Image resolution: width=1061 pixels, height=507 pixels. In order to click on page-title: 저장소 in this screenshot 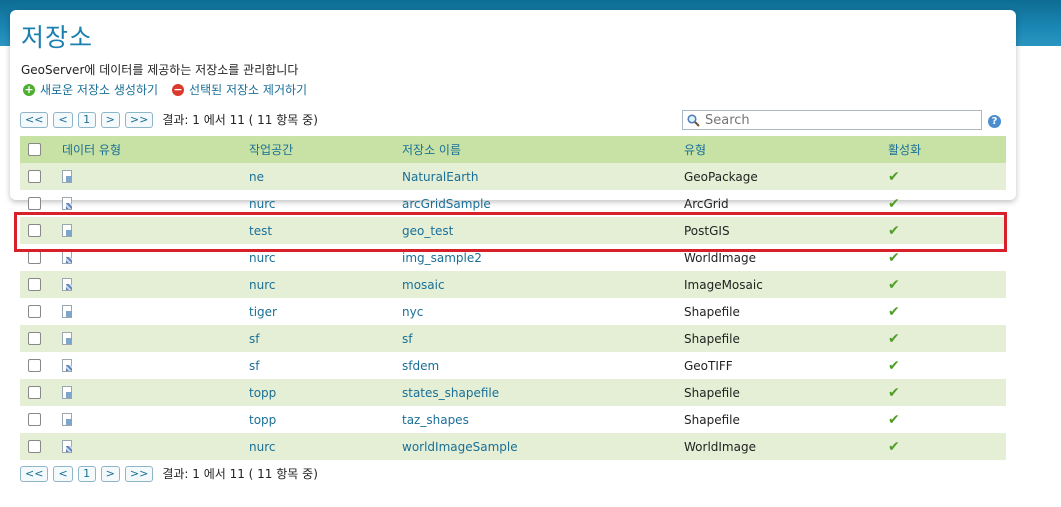, I will do `click(57, 37)`.